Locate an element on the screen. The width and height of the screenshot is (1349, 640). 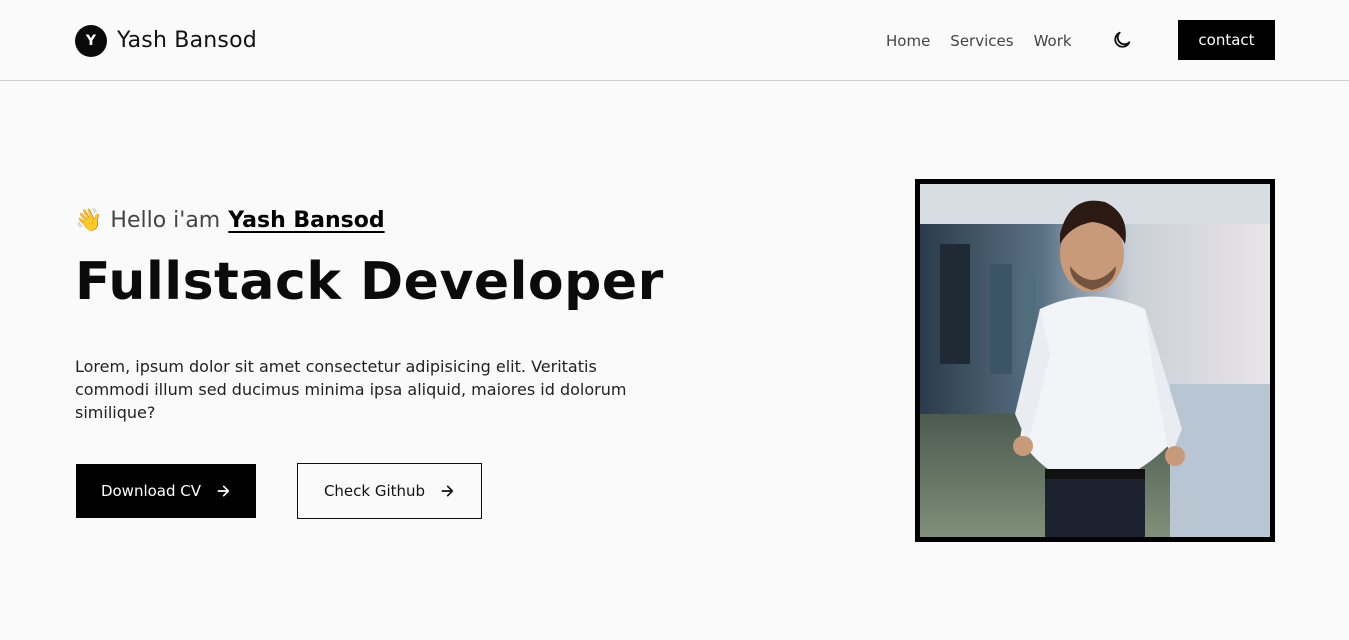
greeting-text: Hello i'am is located at coordinates (165, 220).